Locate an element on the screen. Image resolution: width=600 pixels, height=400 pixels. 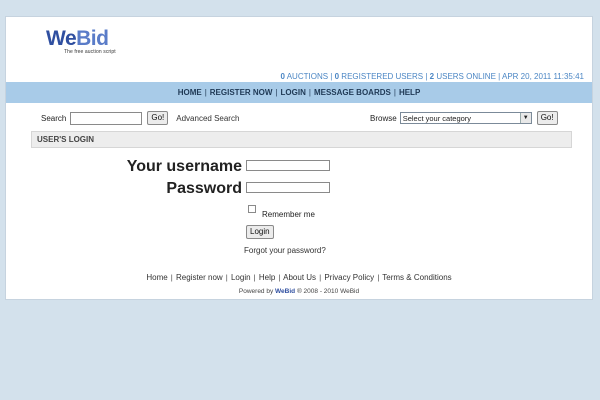
logo-text: WeBid is located at coordinates (81, 39).